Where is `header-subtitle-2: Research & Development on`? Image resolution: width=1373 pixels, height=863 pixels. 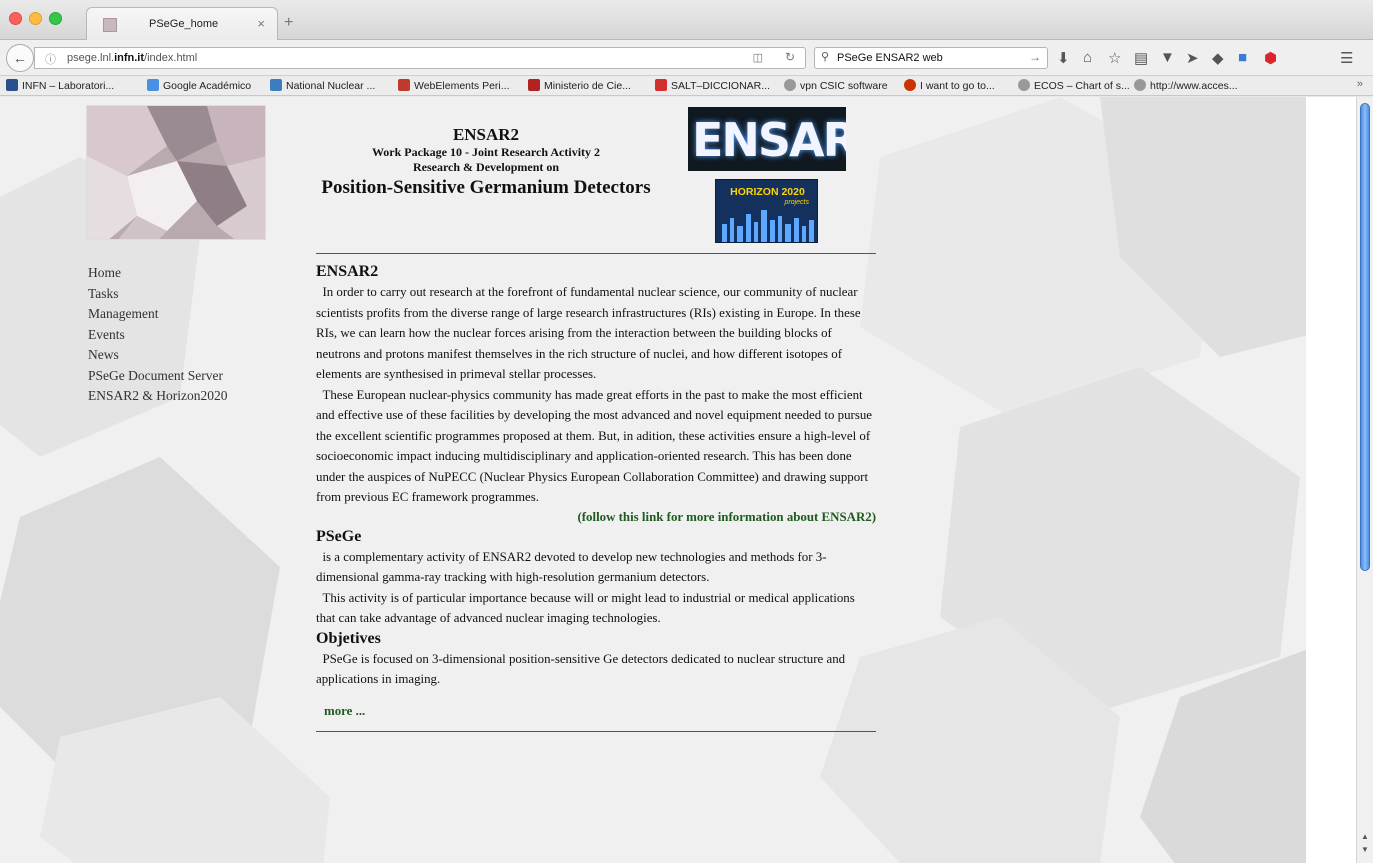
header-subtitle-2: Research & Development on is located at coordinates (486, 167).